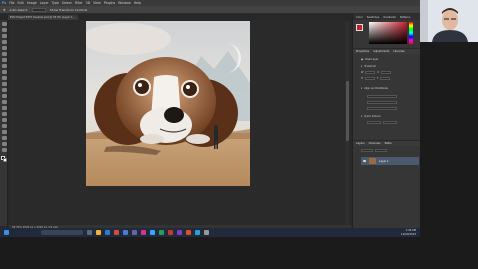 The image size is (478, 269). What do you see at coordinates (405, 17) in the screenshot?
I see `tab-patterns: Patterns` at bounding box center [405, 17].